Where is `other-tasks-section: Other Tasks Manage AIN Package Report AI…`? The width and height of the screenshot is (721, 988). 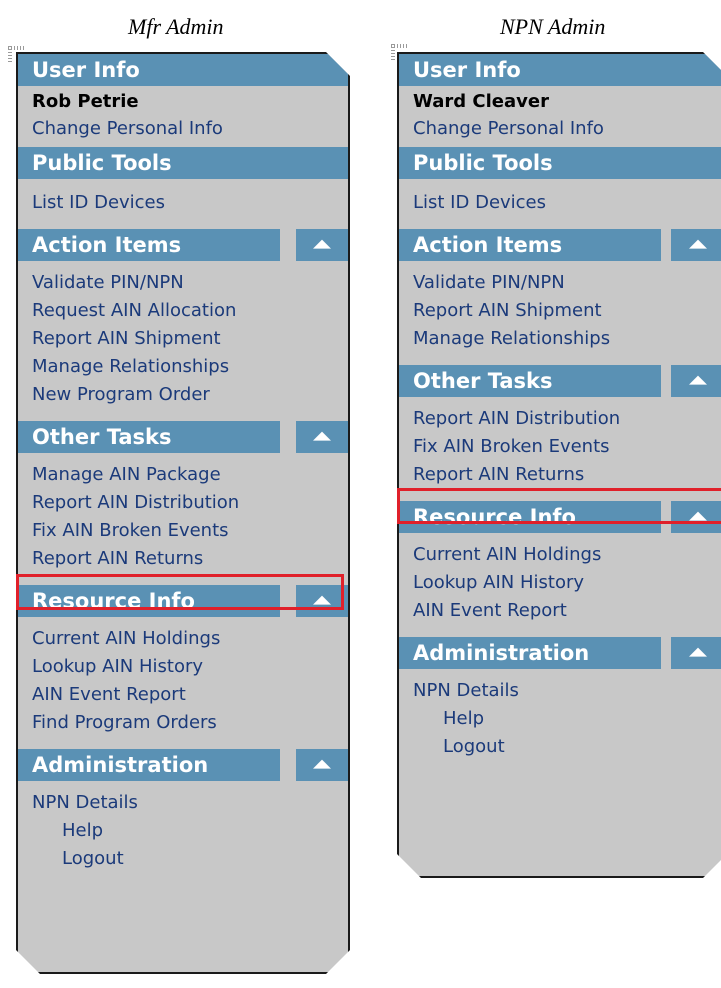
other-tasks-section: Other Tasks Manage AIN Package Report AI… is located at coordinates (183, 503).